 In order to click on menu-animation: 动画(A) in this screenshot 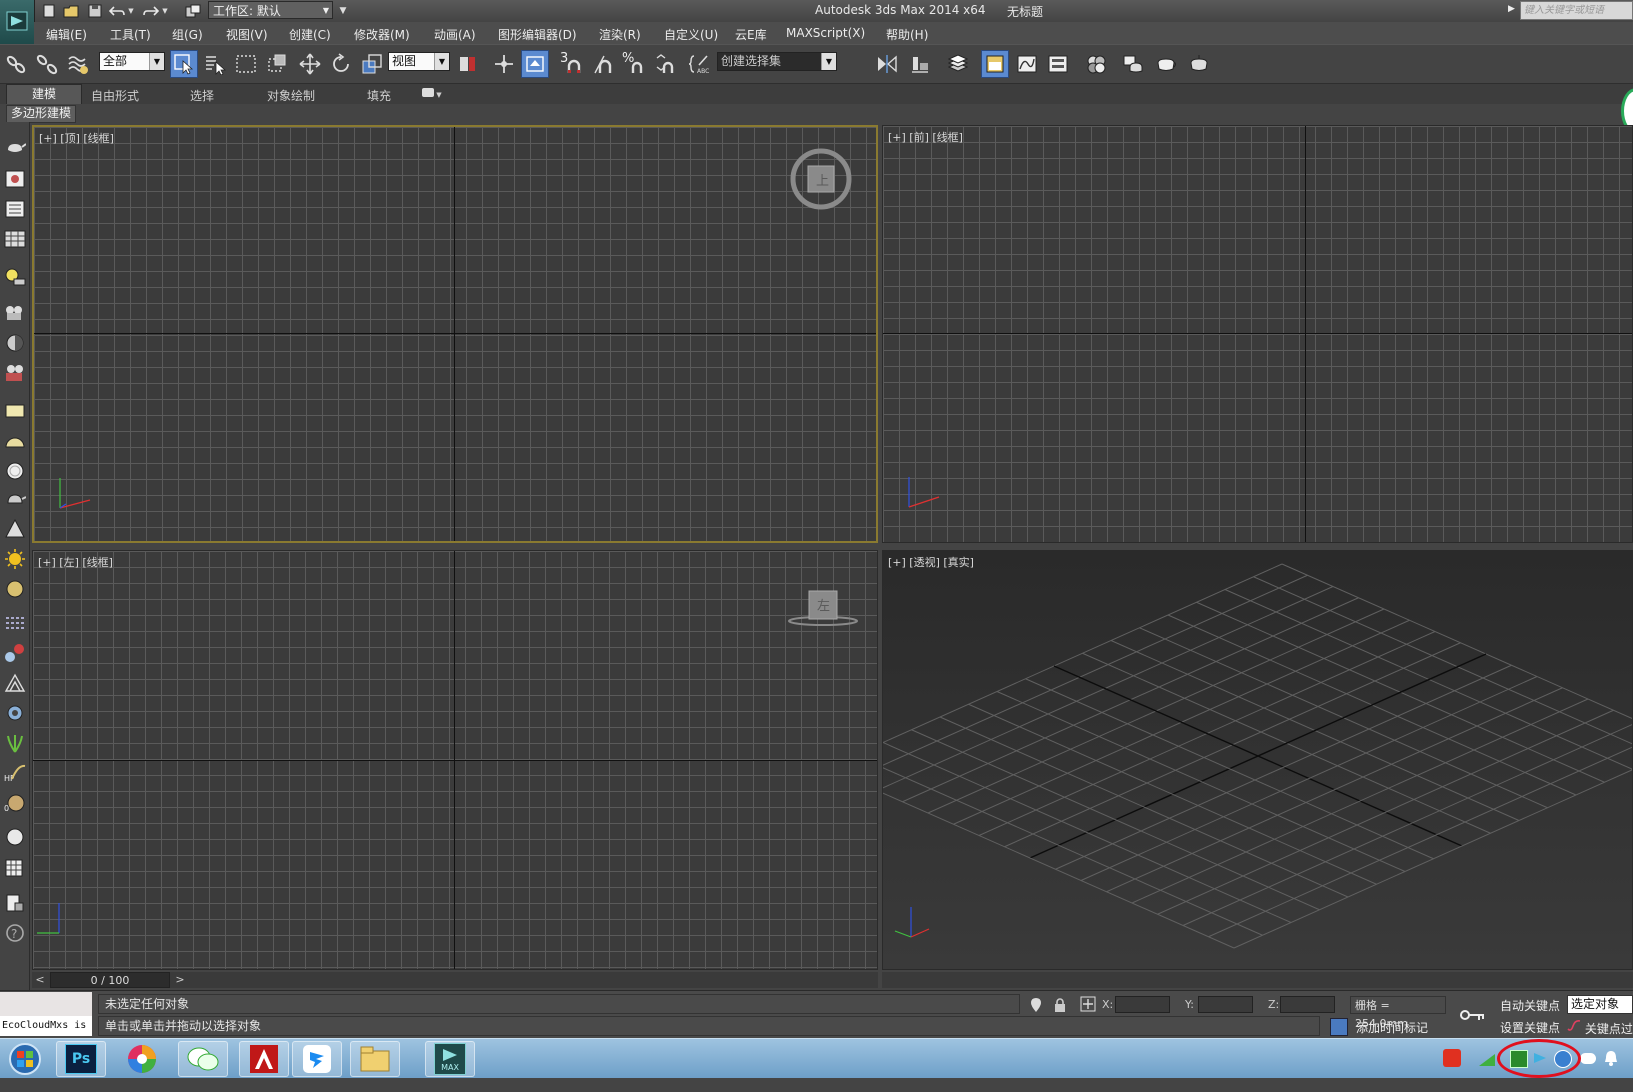, I will do `click(455, 34)`.